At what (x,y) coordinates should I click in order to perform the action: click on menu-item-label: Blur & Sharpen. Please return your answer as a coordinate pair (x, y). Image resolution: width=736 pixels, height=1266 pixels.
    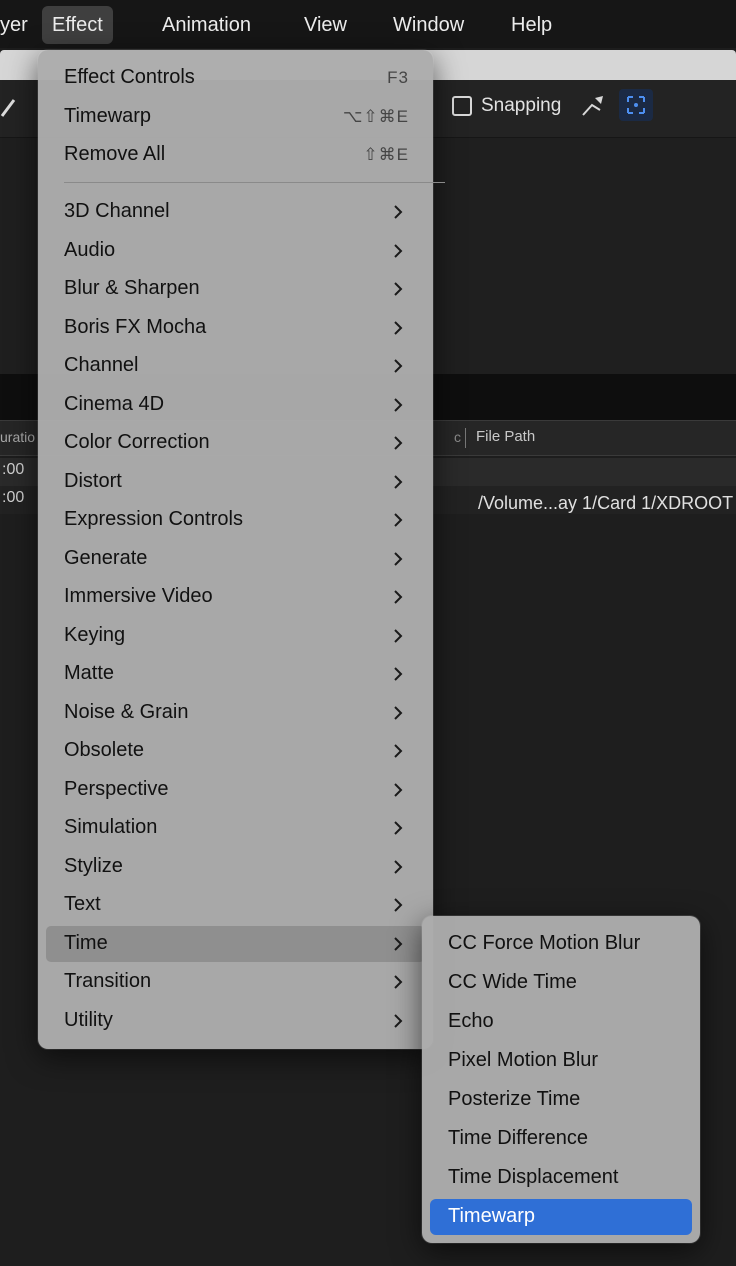
    Looking at the image, I should click on (132, 288).